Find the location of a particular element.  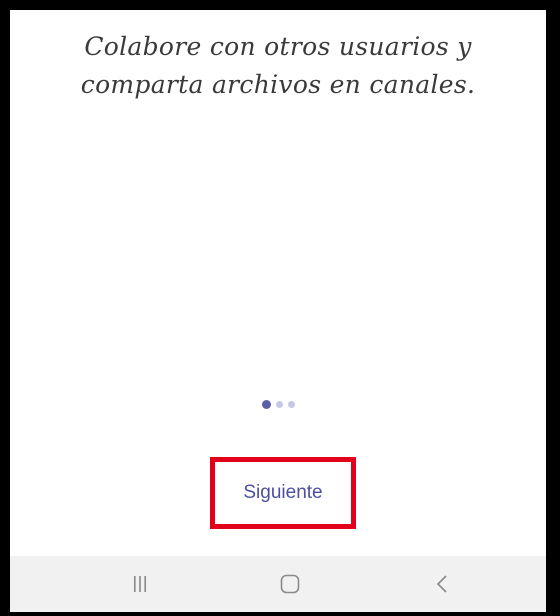

page-indicator is located at coordinates (278, 404).